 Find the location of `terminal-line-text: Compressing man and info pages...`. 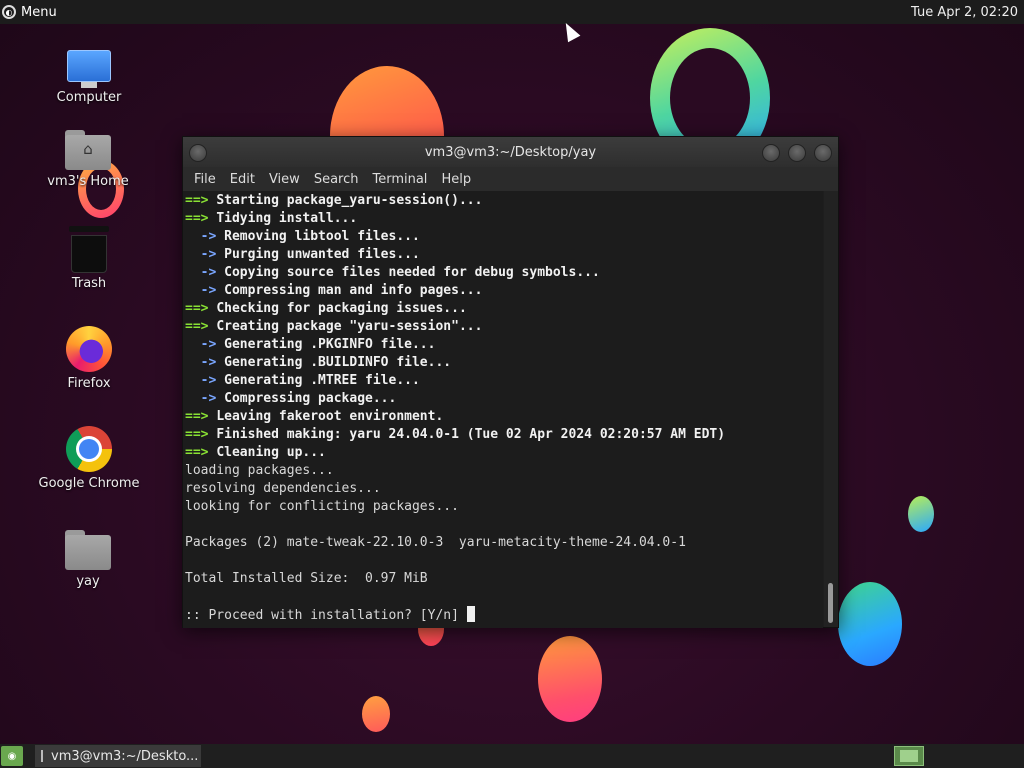

terminal-line-text: Compressing man and info pages... is located at coordinates (353, 290).